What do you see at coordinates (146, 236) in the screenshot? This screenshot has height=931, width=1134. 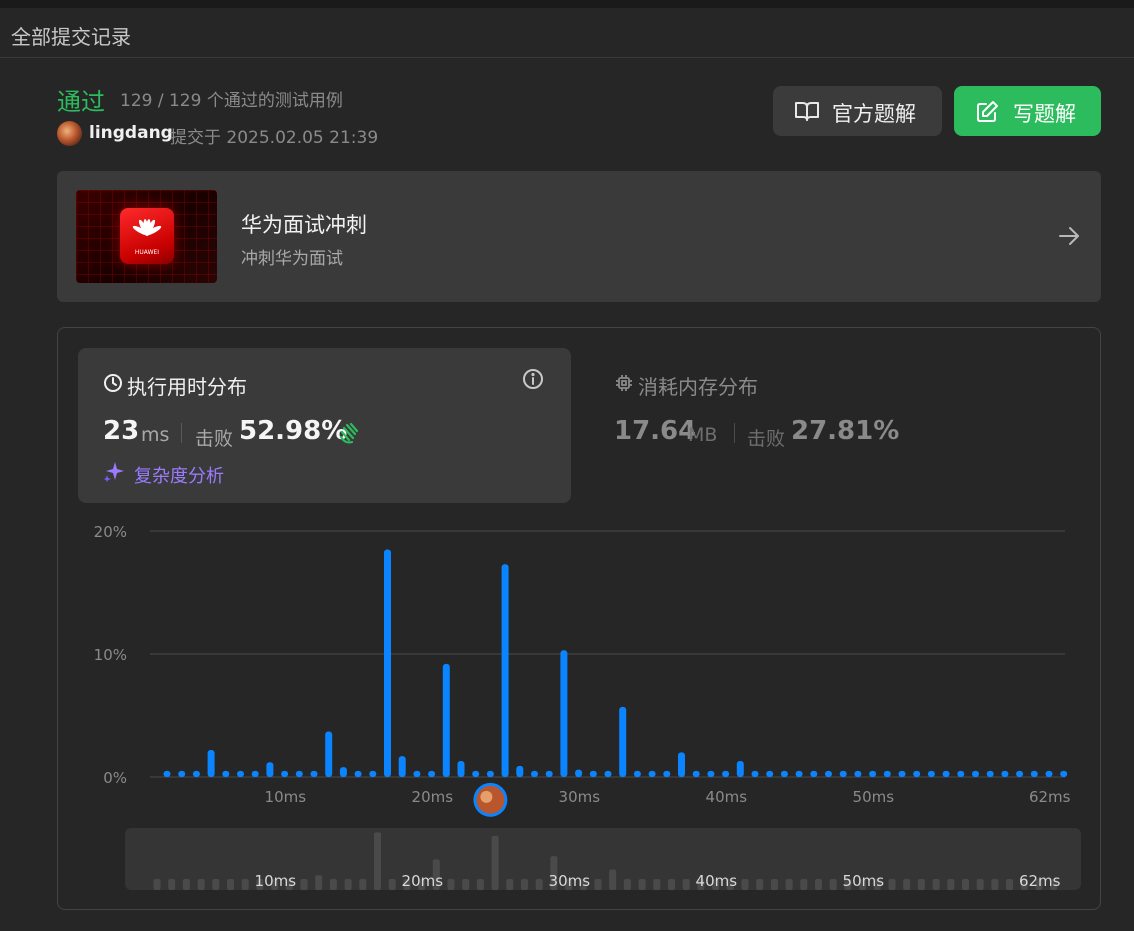 I see `promo-image: HUAWEI` at bounding box center [146, 236].